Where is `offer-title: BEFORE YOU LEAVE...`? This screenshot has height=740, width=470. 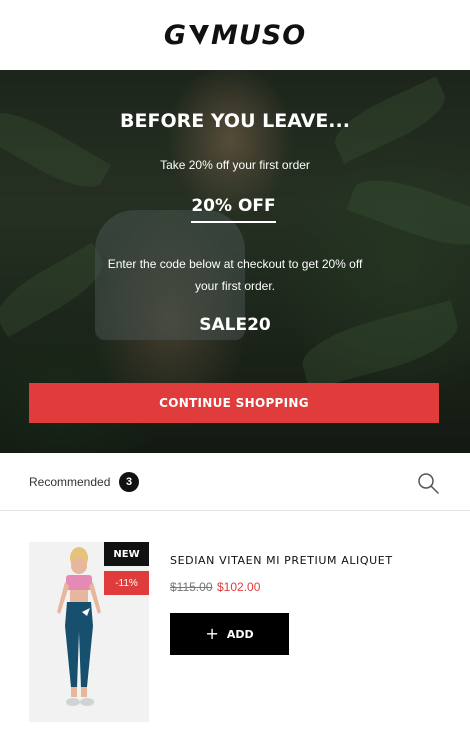 offer-title: BEFORE YOU LEAVE... is located at coordinates (235, 121).